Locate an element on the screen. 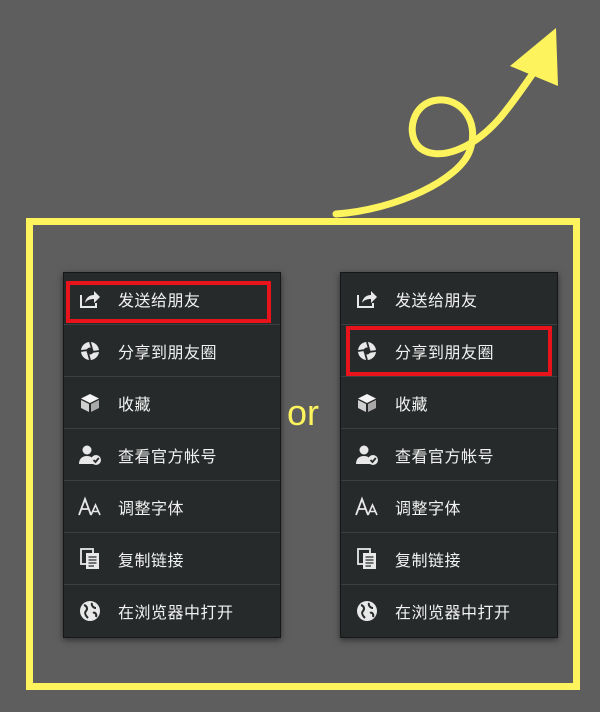 This screenshot has height=712, width=600. or-text: or is located at coordinates (303, 412).